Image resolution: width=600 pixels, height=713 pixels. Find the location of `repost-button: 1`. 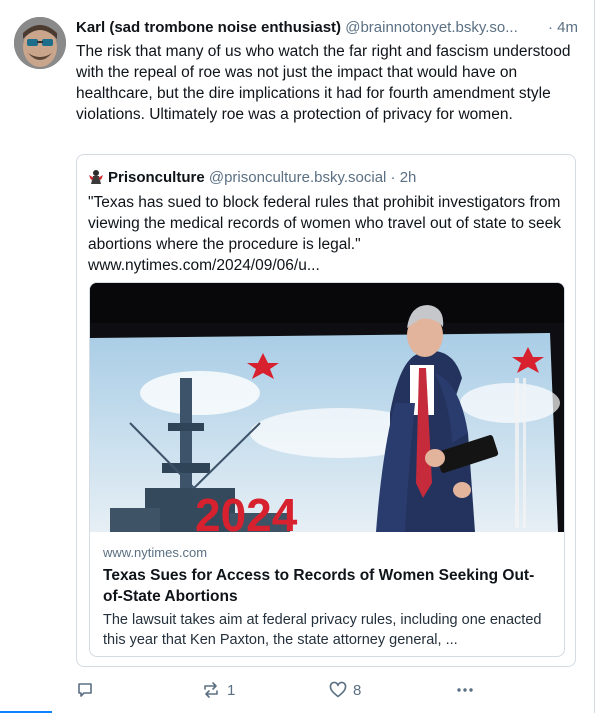

repost-button: 1 is located at coordinates (218, 690).